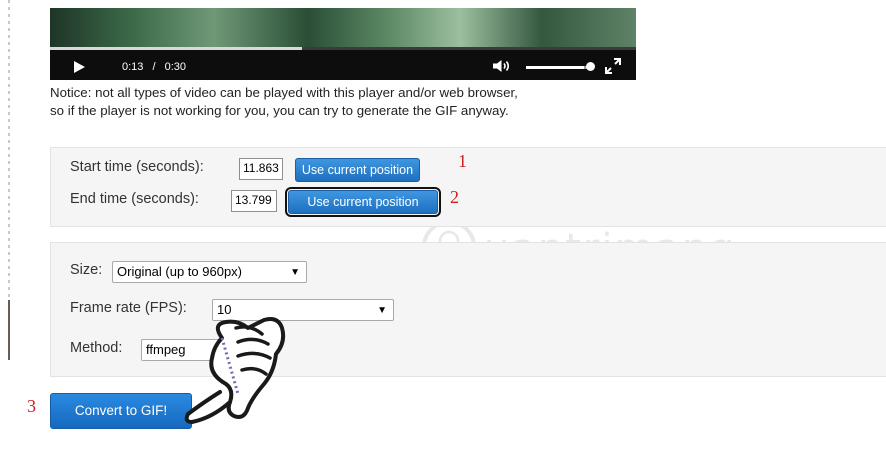 The width and height of the screenshot is (886, 466). I want to click on size-label: Size:, so click(86, 270).